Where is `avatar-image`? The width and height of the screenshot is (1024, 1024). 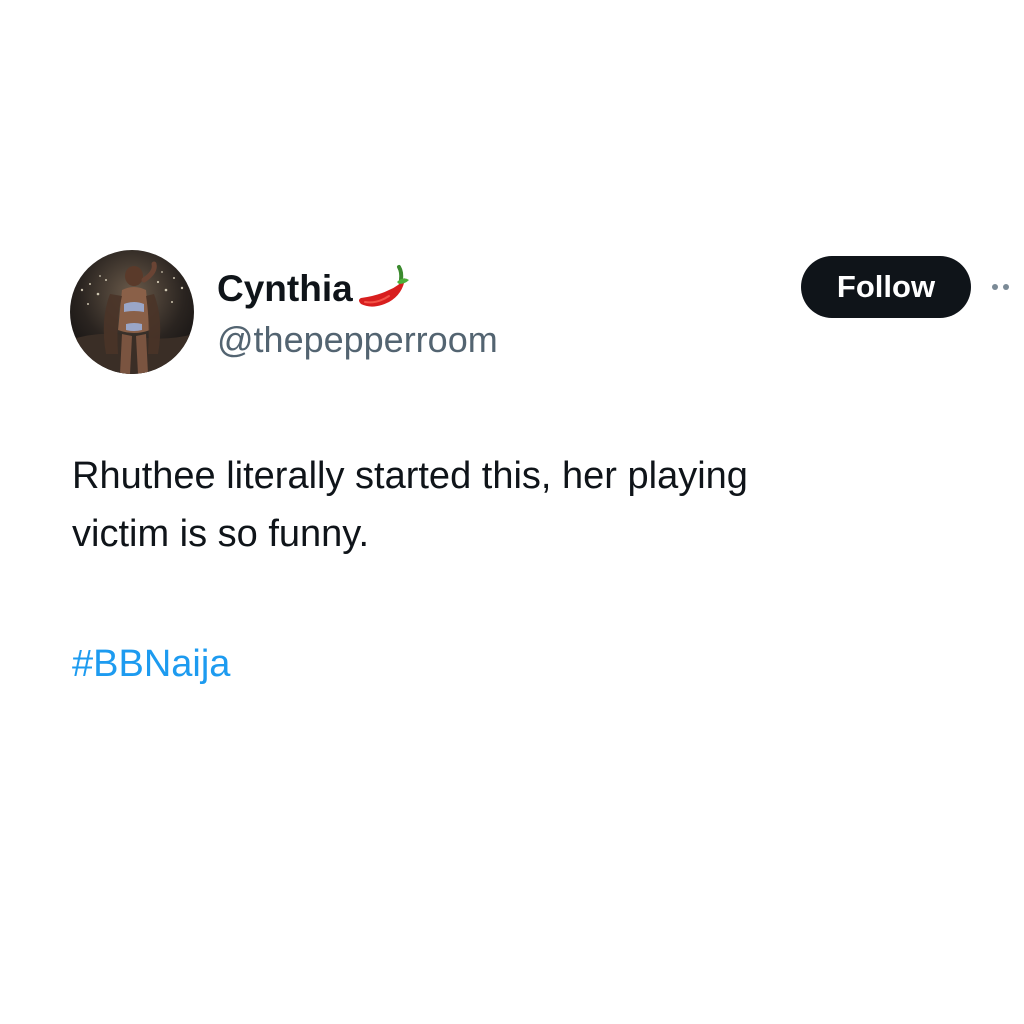
avatar-image is located at coordinates (132, 312).